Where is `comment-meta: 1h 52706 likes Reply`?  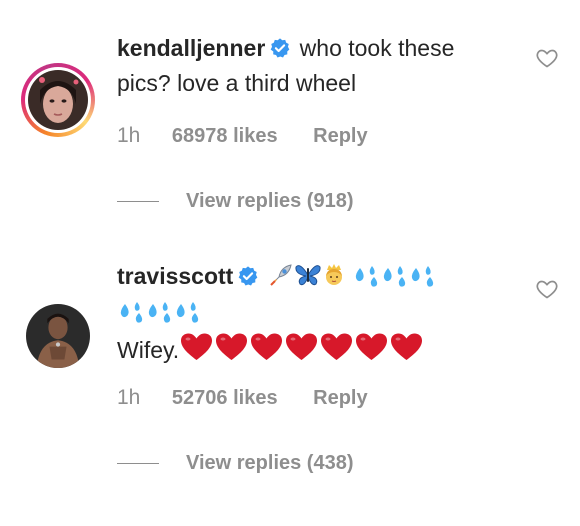 comment-meta: 1h 52706 likes Reply is located at coordinates (242, 398).